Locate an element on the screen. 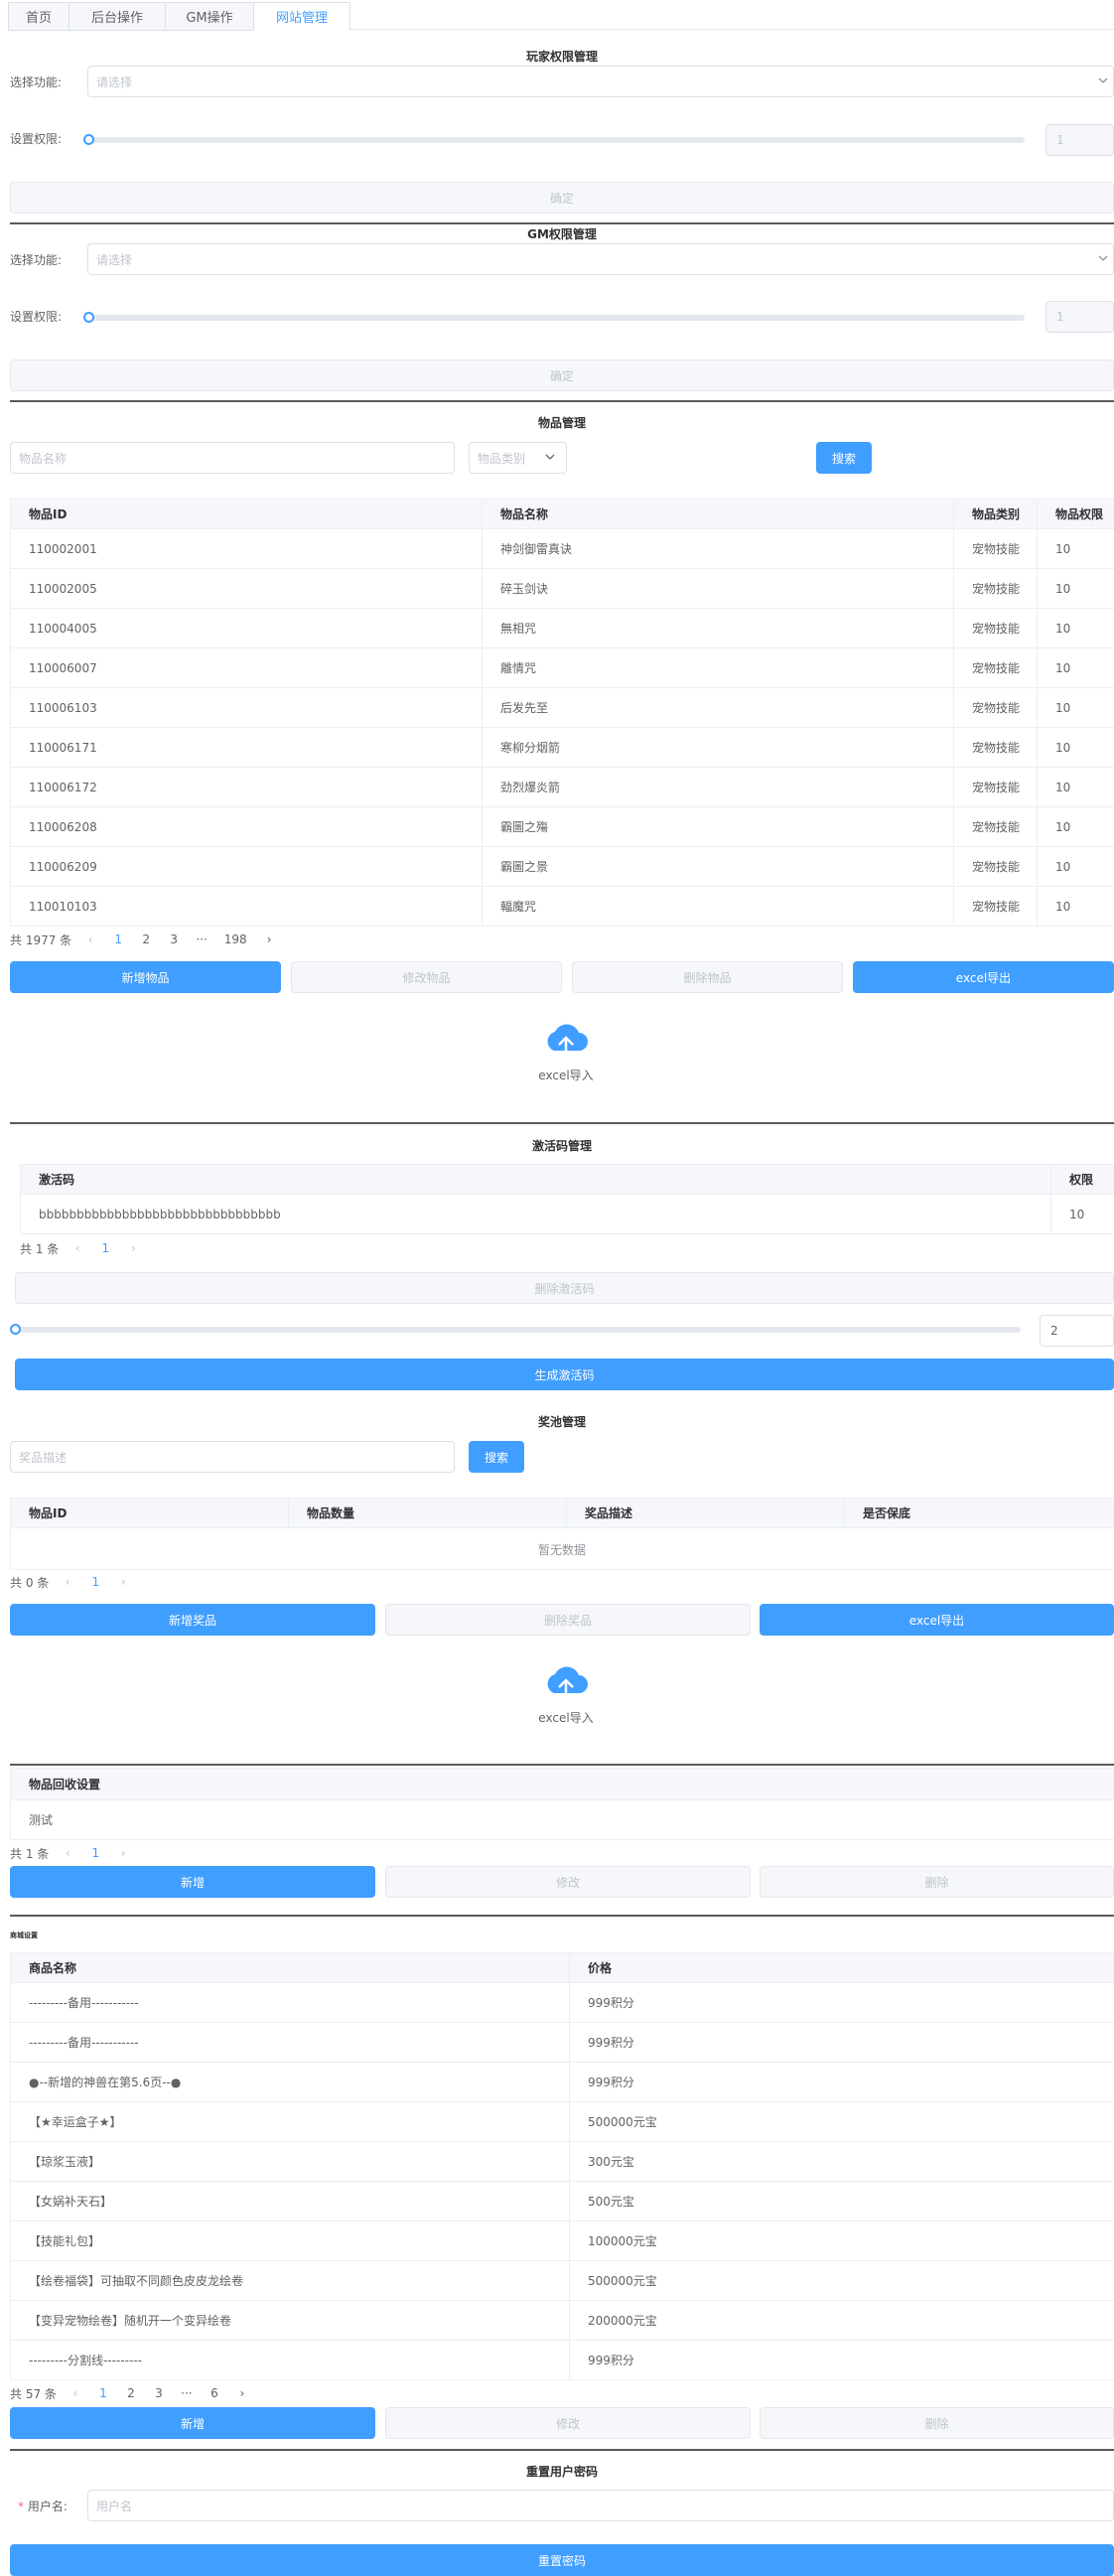 The height and width of the screenshot is (2576, 1114). gm-confirm-button: 确定 is located at coordinates (562, 375).